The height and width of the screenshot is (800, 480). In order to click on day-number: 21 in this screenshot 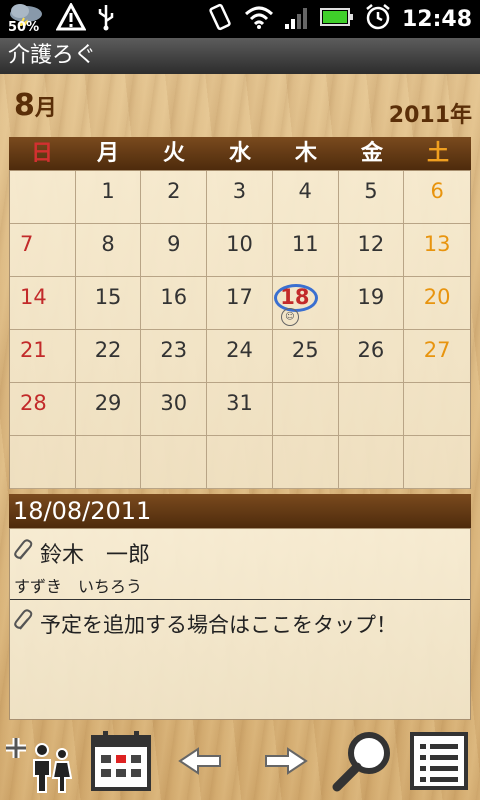, I will do `click(33, 350)`.